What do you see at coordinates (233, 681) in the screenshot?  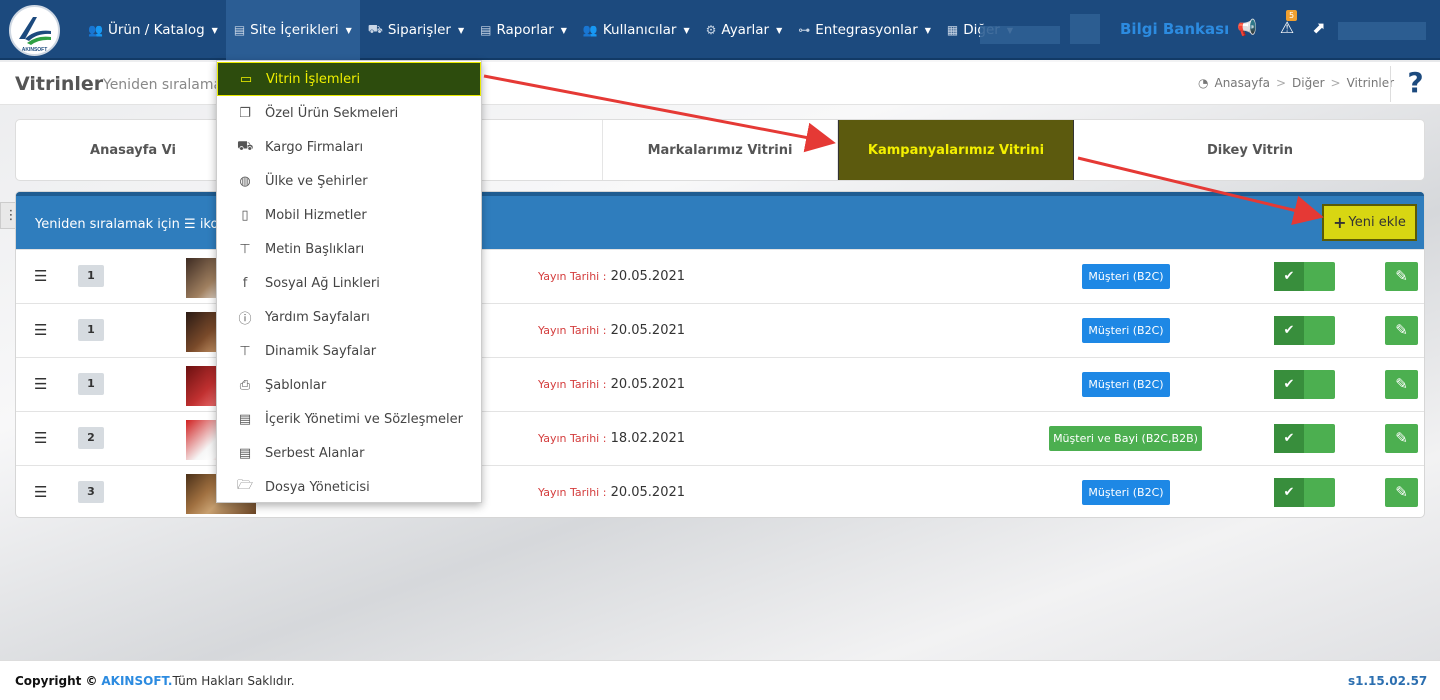 I see `rights-text: Tüm Hakları Saklıdır.` at bounding box center [233, 681].